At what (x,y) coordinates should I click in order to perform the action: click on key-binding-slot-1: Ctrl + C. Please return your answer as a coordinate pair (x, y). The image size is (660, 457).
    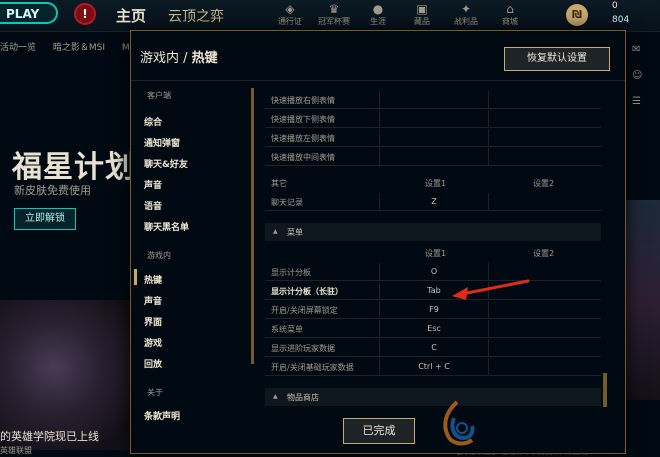
    Looking at the image, I should click on (434, 367).